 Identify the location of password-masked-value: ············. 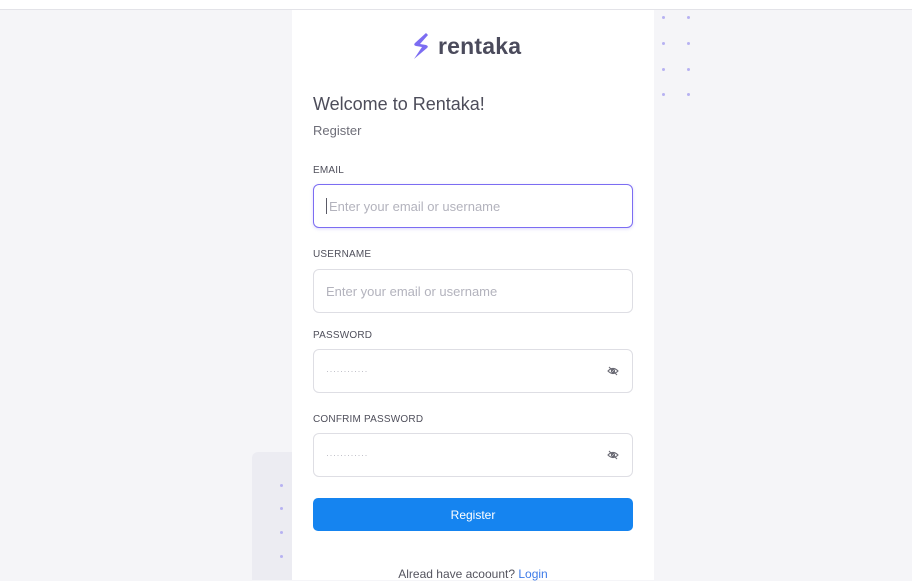
(347, 371).